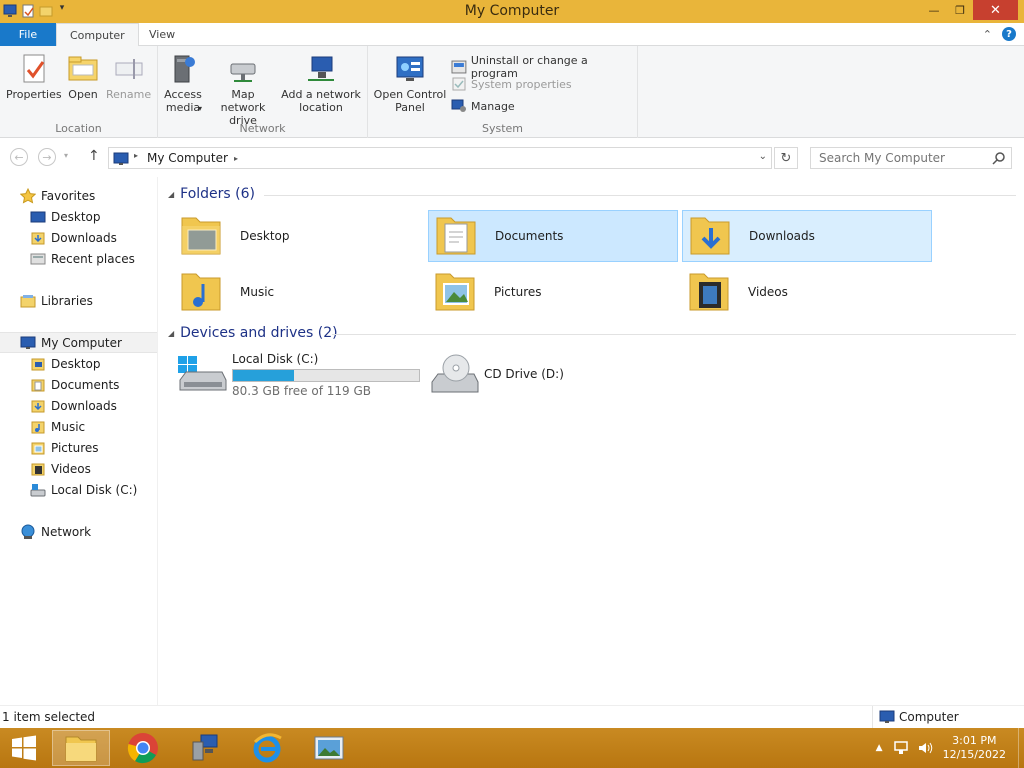  I want to click on start-button, so click(24, 748).